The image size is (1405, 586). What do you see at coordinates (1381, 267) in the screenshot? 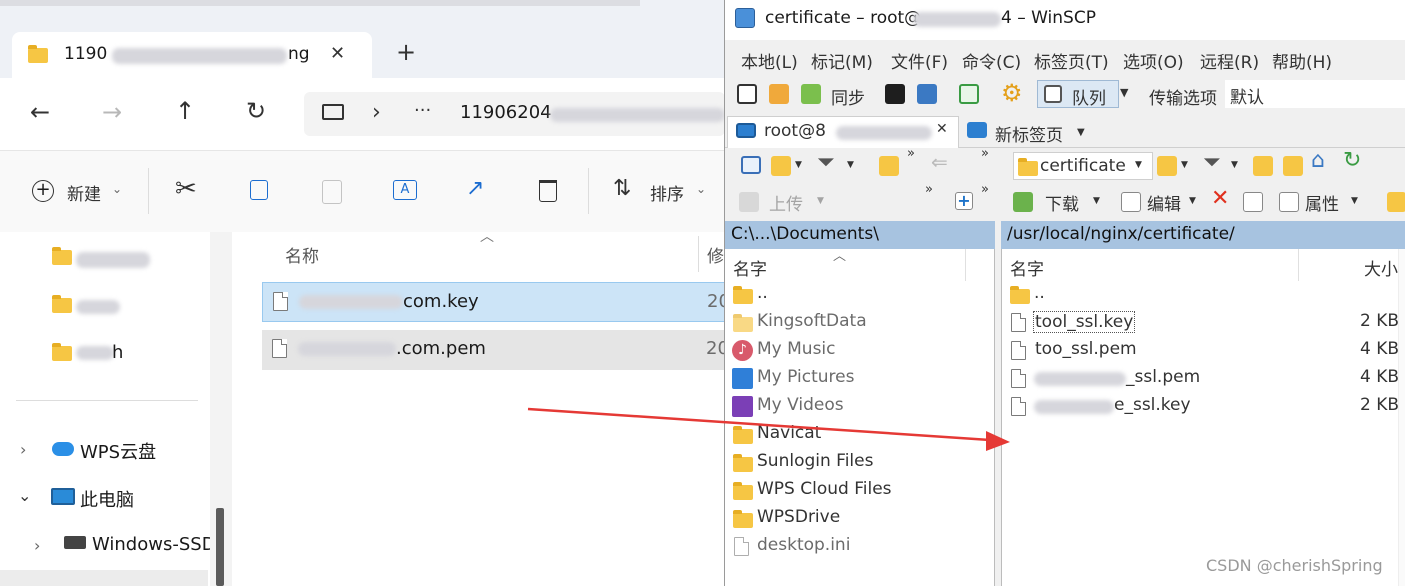
I see `remote-column-size: 大小` at bounding box center [1381, 267].